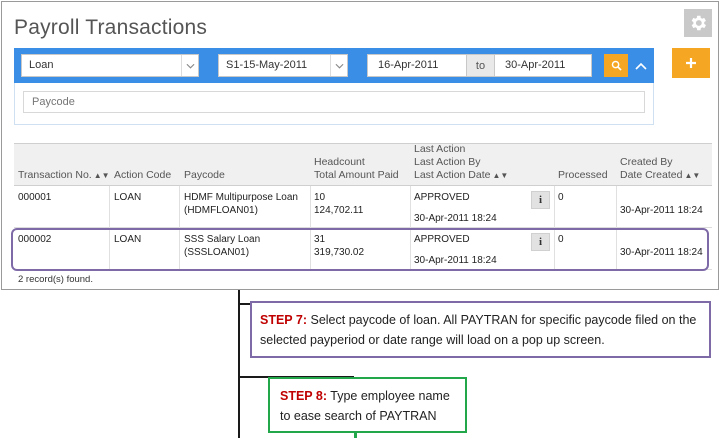 Image resolution: width=721 pixels, height=438 pixels. Describe the element at coordinates (356, 175) in the screenshot. I see `col-amount-label: Total Amount Paid` at that location.